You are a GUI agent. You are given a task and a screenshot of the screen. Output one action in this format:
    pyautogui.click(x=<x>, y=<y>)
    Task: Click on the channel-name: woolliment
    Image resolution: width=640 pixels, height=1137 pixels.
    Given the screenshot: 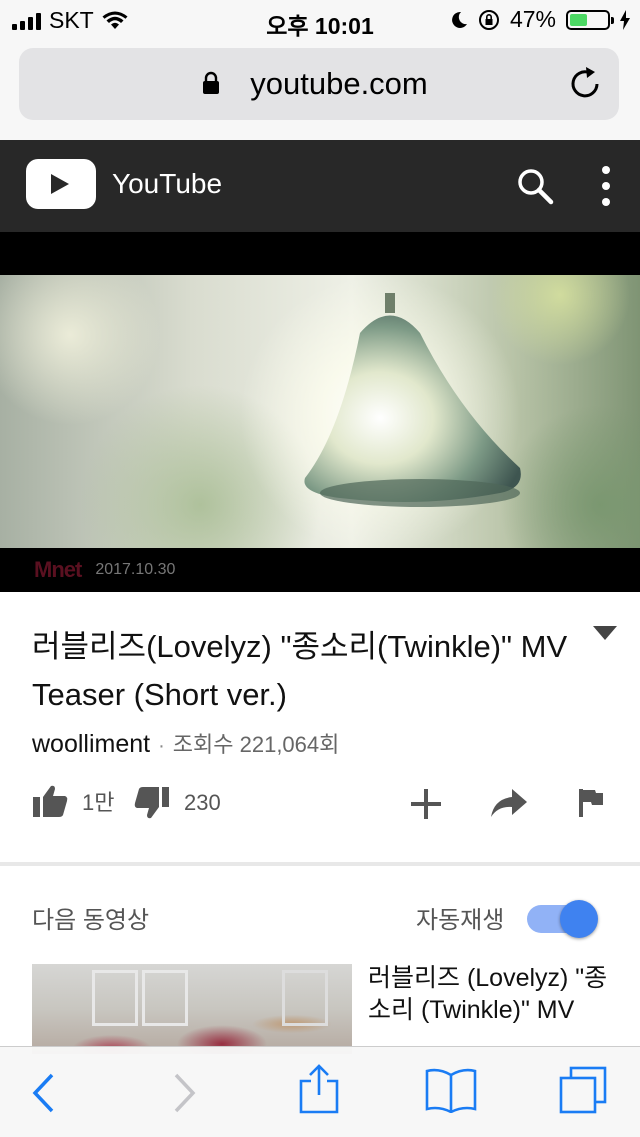 What is the action you would take?
    pyautogui.click(x=91, y=744)
    